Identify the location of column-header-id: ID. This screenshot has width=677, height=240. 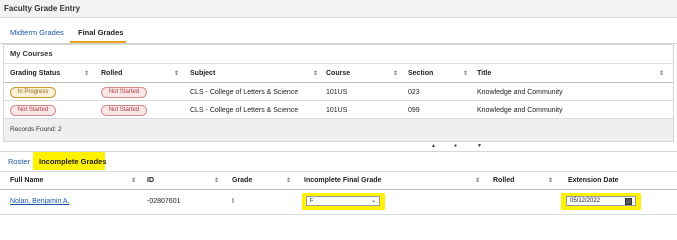
(150, 180).